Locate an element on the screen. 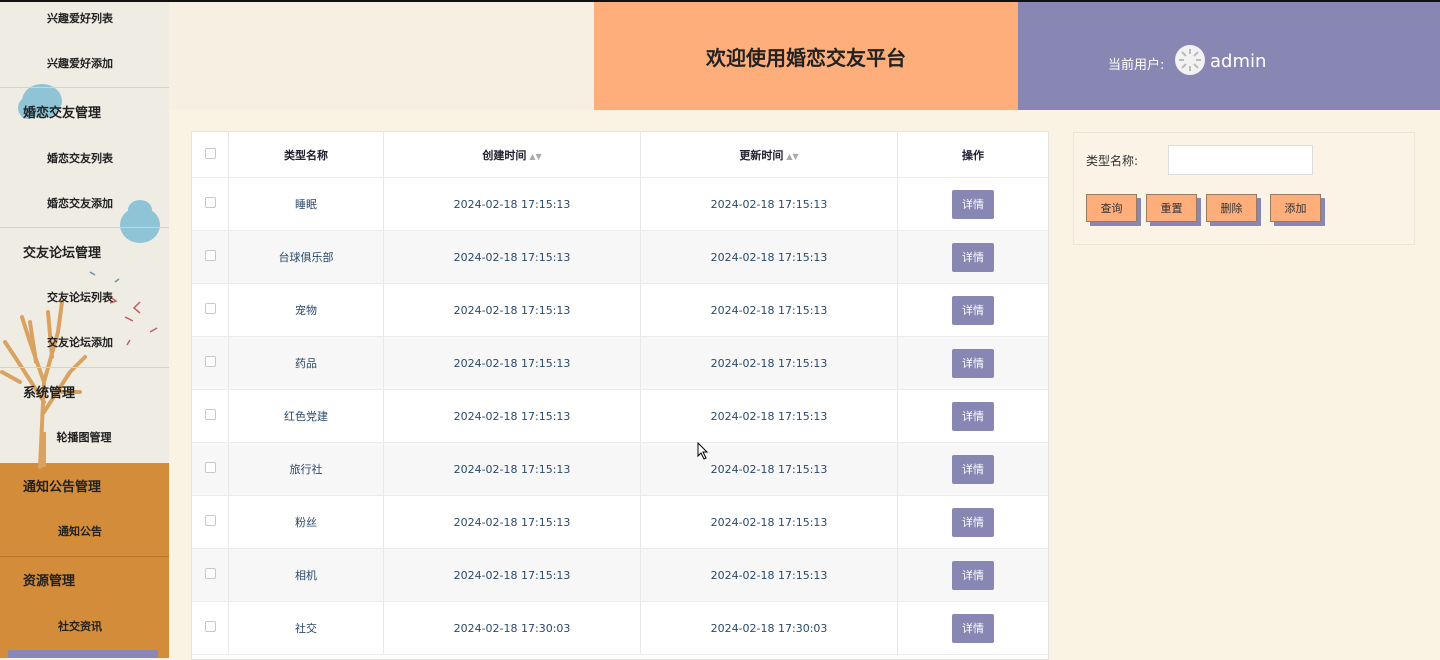 The width and height of the screenshot is (1440, 660). sidebar-item-dating-manage: 婚恋交友管理 is located at coordinates (84, 111).